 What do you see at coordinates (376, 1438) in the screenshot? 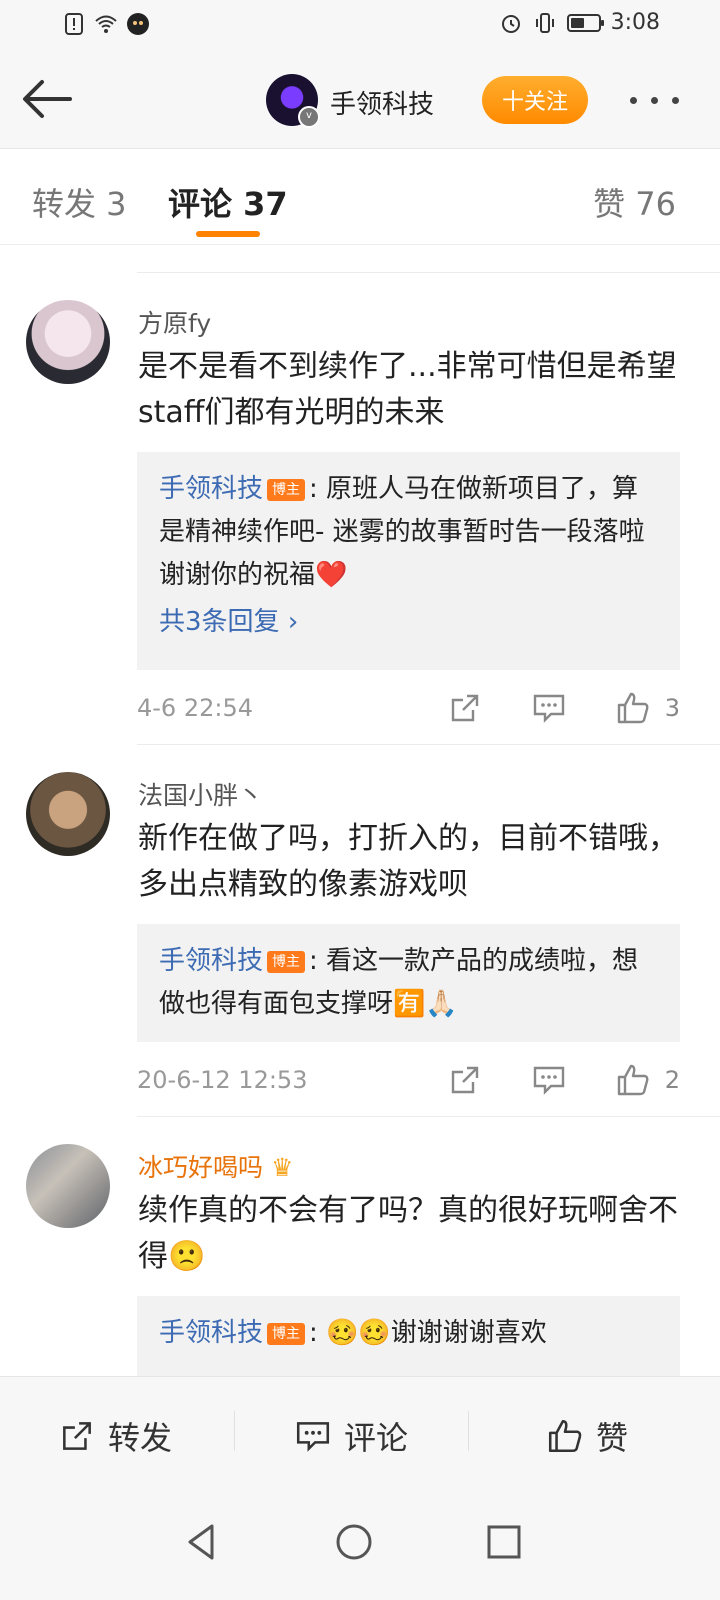
I see `comment-label: 评论` at bounding box center [376, 1438].